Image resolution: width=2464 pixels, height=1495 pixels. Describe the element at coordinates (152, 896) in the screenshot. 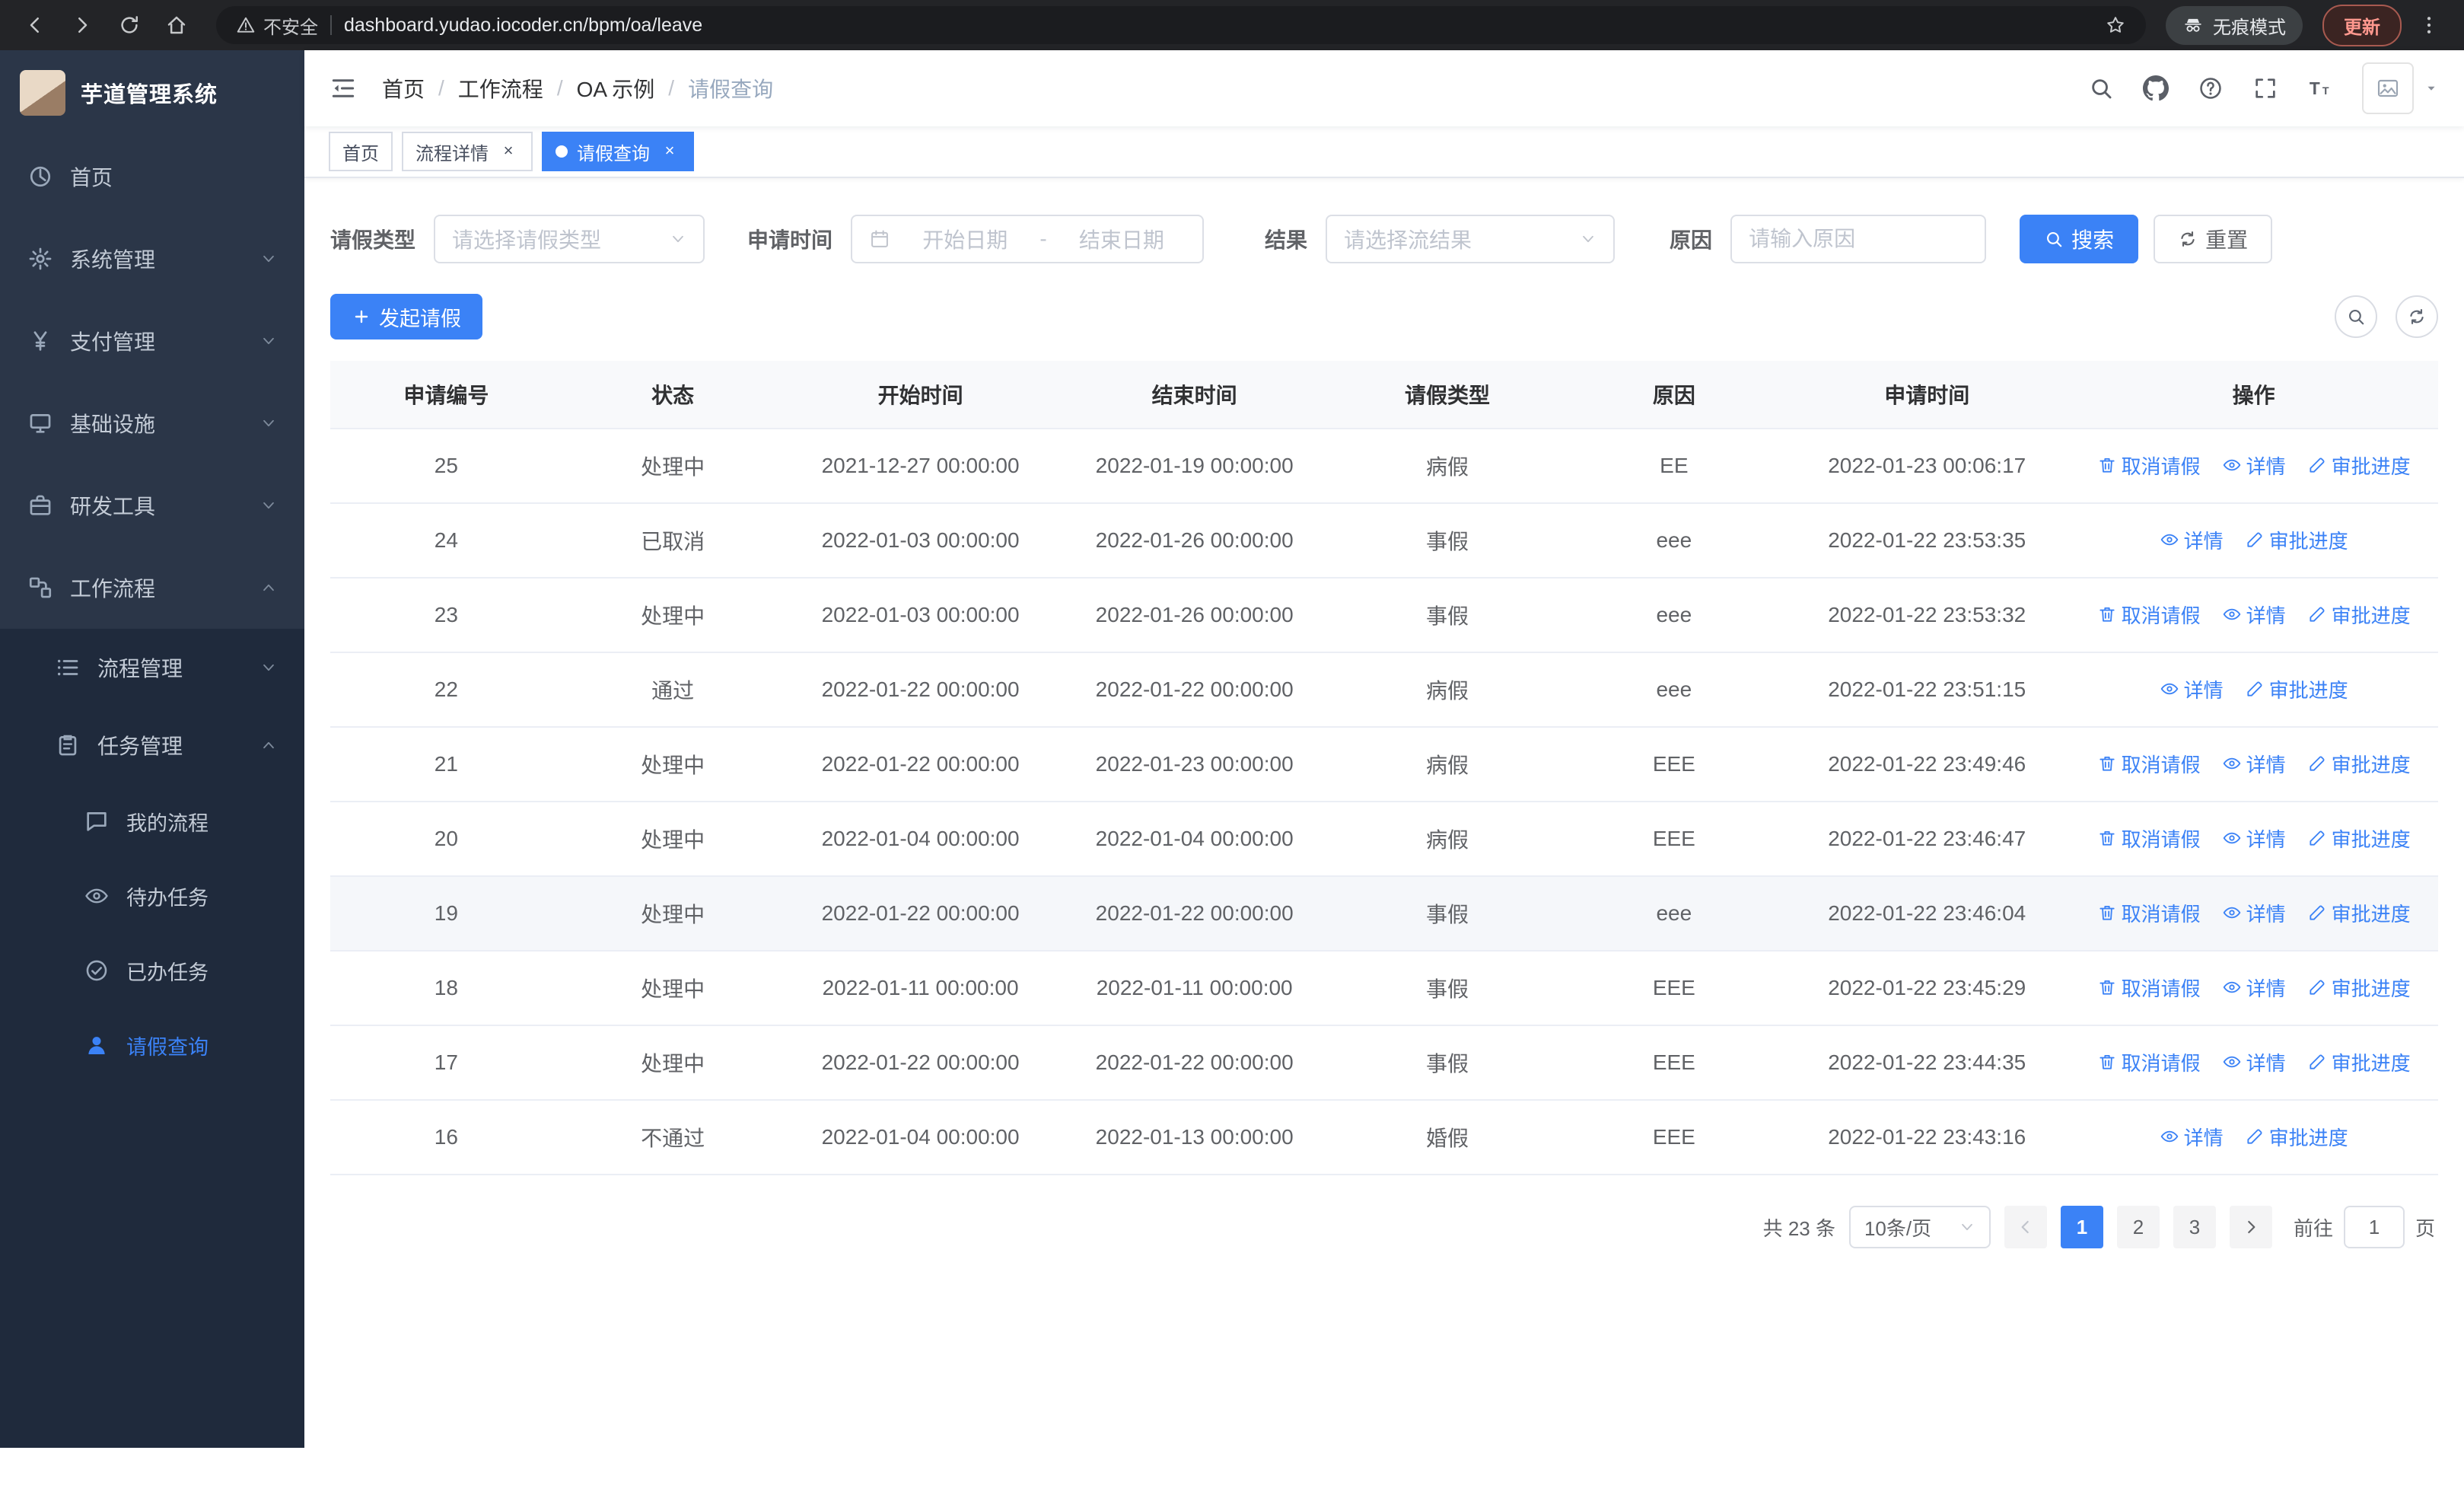

I see `sidebar-leaf-待办任务: 待办任务` at that location.